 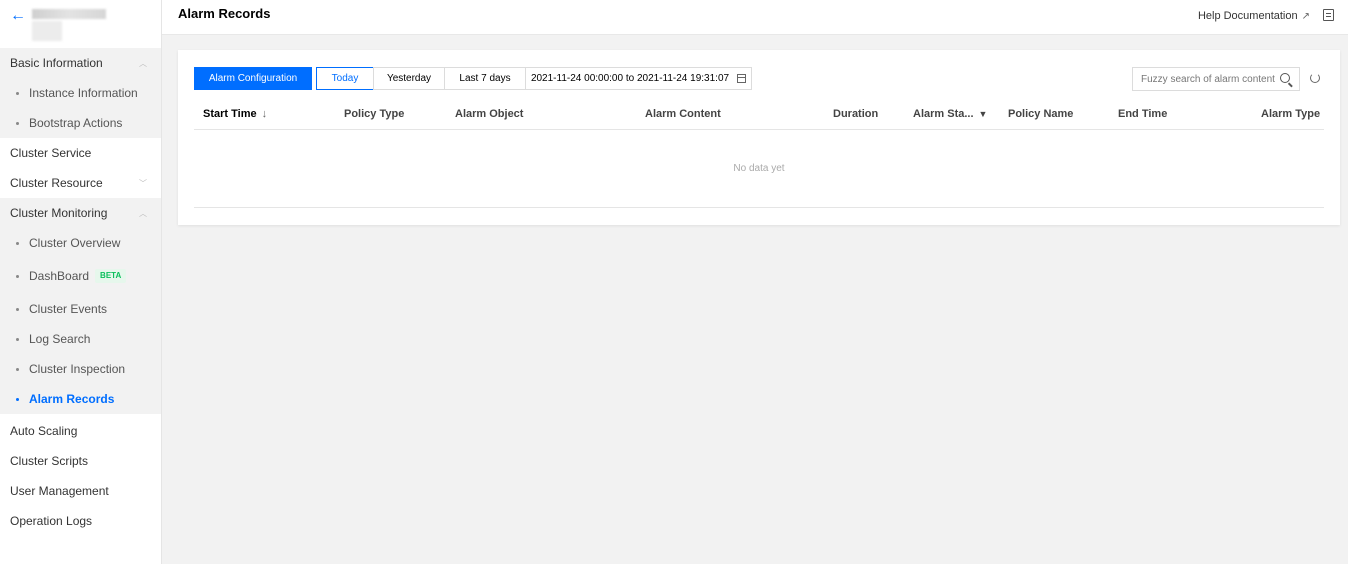 I want to click on column-header-alarm-object: Alarm Object, so click(x=489, y=114).